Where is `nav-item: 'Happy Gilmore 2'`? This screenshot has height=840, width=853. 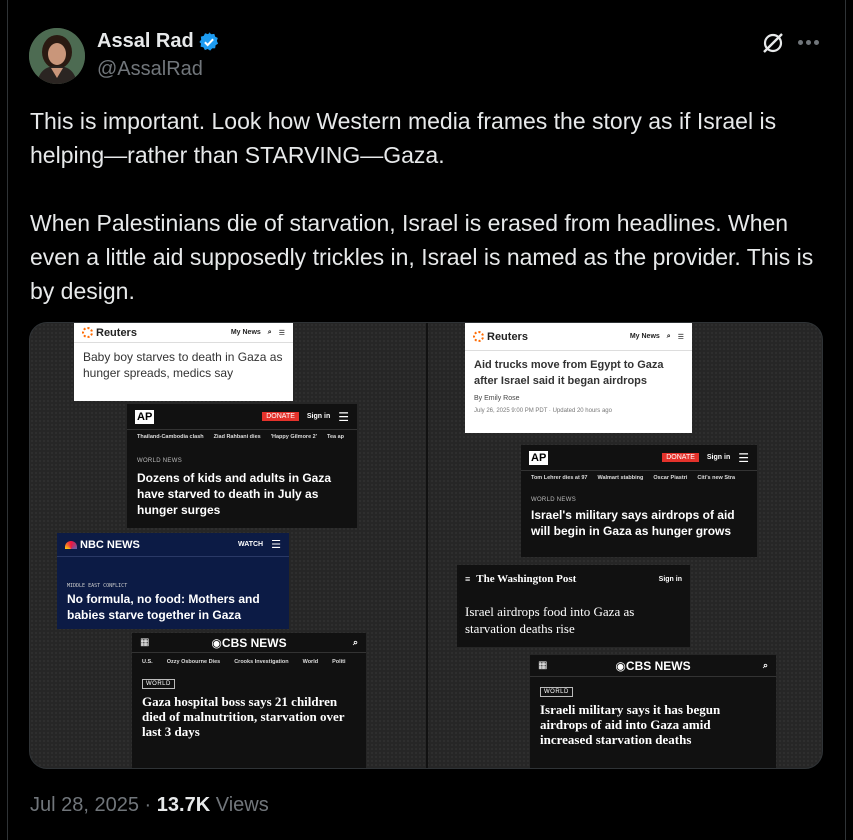 nav-item: 'Happy Gilmore 2' is located at coordinates (294, 437).